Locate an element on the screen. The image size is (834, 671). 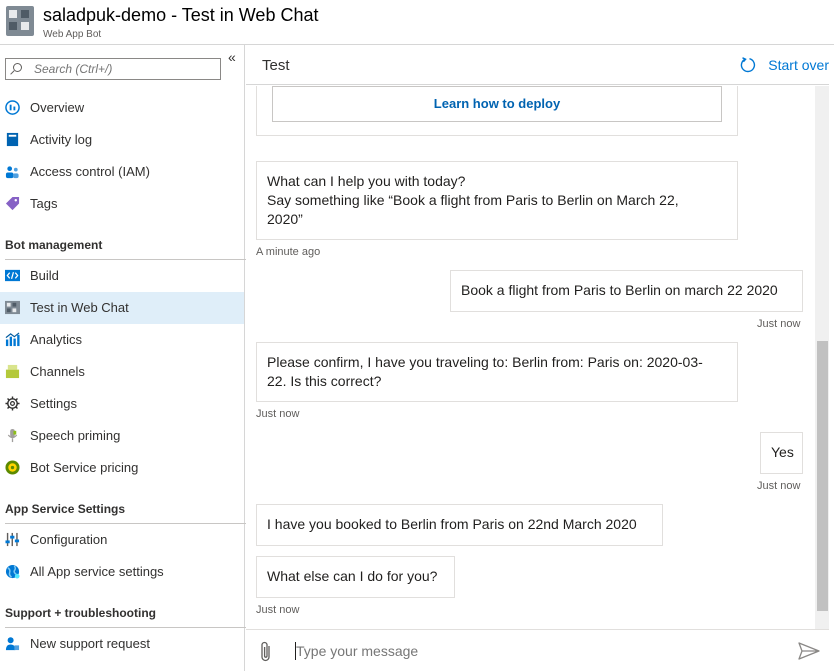
user-message: Yes is located at coordinates (781, 453).